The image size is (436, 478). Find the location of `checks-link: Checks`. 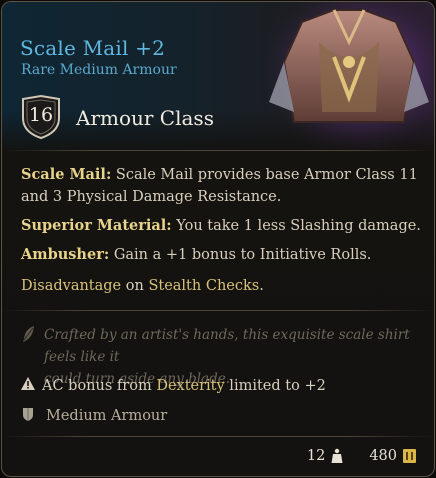

checks-link: Checks is located at coordinates (230, 286).